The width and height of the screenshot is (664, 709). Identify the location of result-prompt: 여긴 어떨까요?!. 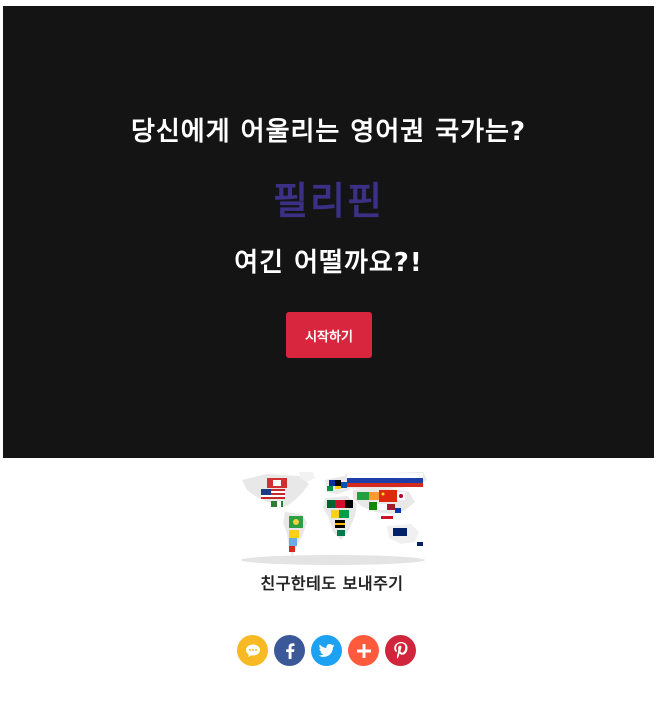
(328, 263).